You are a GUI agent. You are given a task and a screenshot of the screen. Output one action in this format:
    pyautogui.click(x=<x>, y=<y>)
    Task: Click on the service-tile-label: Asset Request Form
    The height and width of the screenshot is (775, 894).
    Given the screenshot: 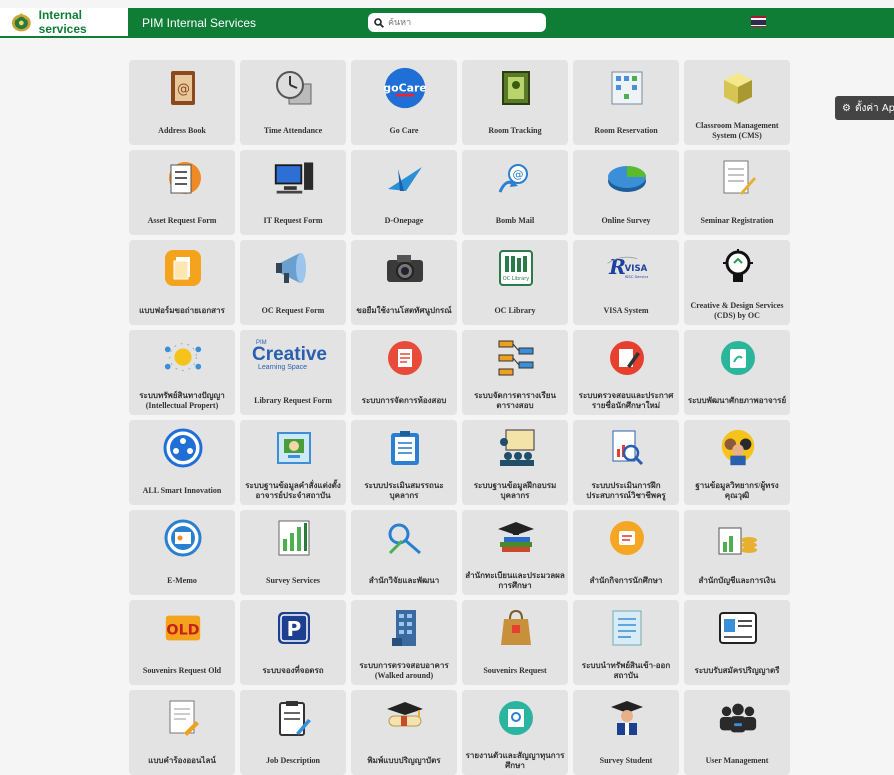 What is the action you would take?
    pyautogui.click(x=182, y=220)
    